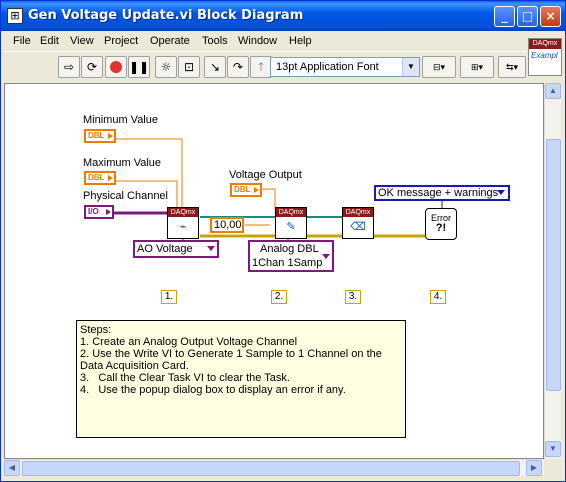 The height and width of the screenshot is (482, 566). I want to click on ring-line-2: 1Chan 1Samp, so click(287, 263).